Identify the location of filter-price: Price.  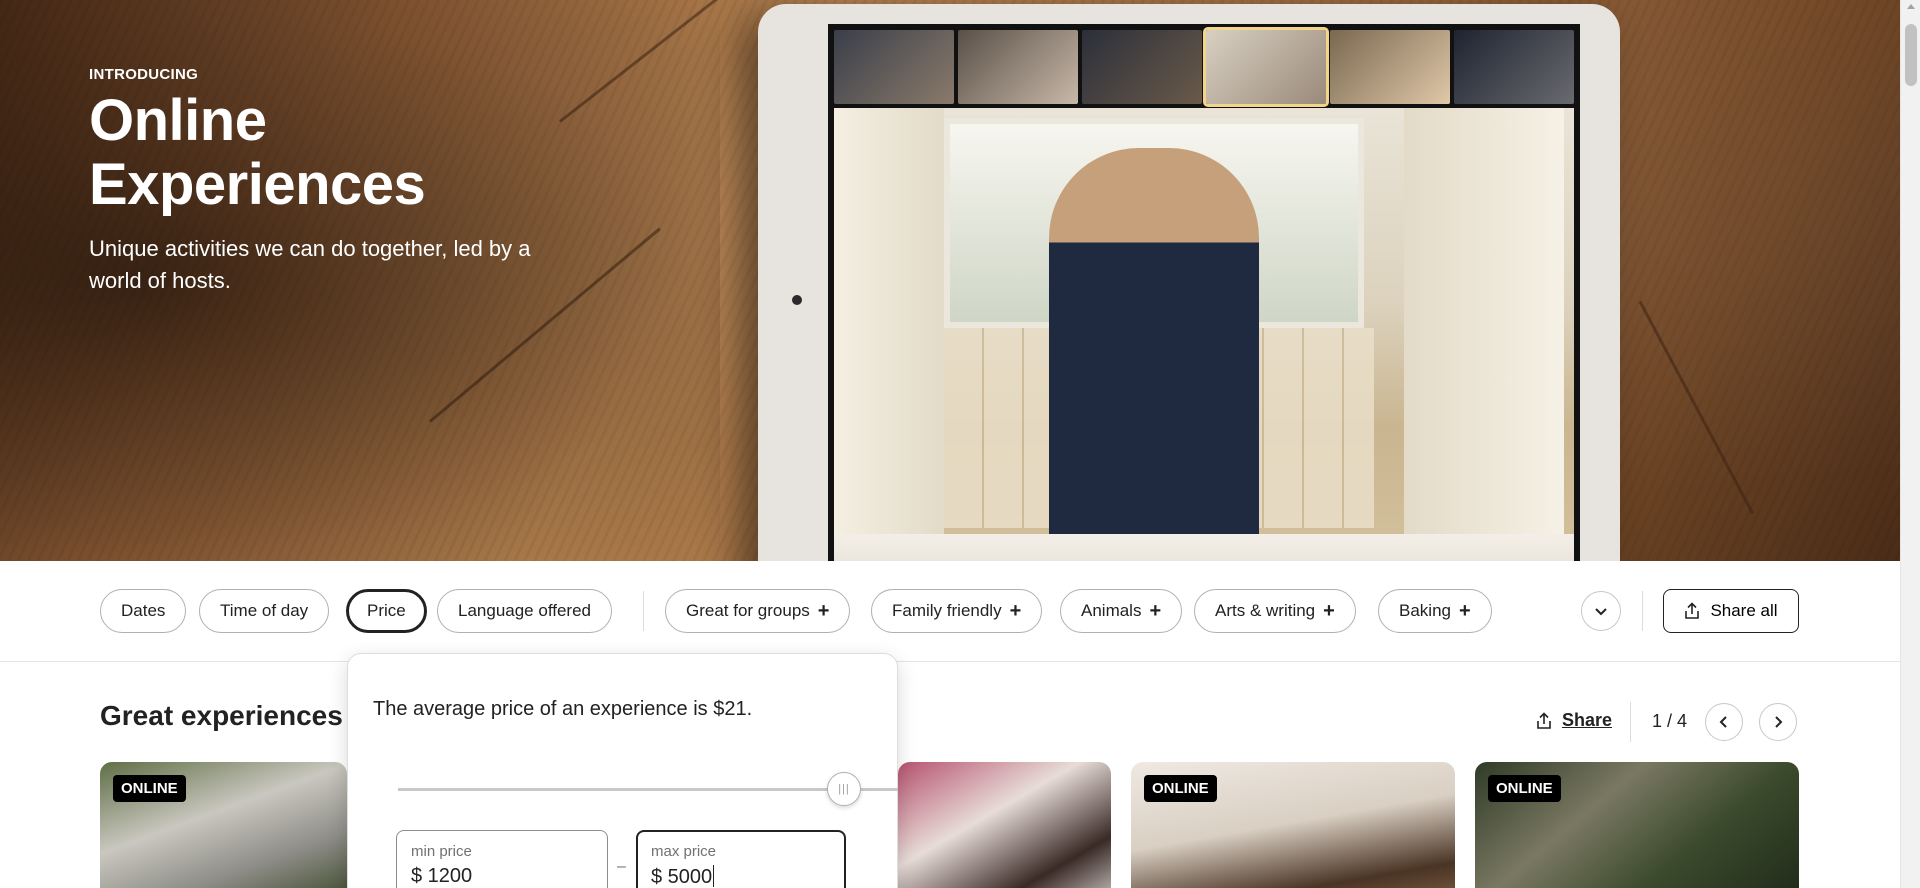
(386, 611).